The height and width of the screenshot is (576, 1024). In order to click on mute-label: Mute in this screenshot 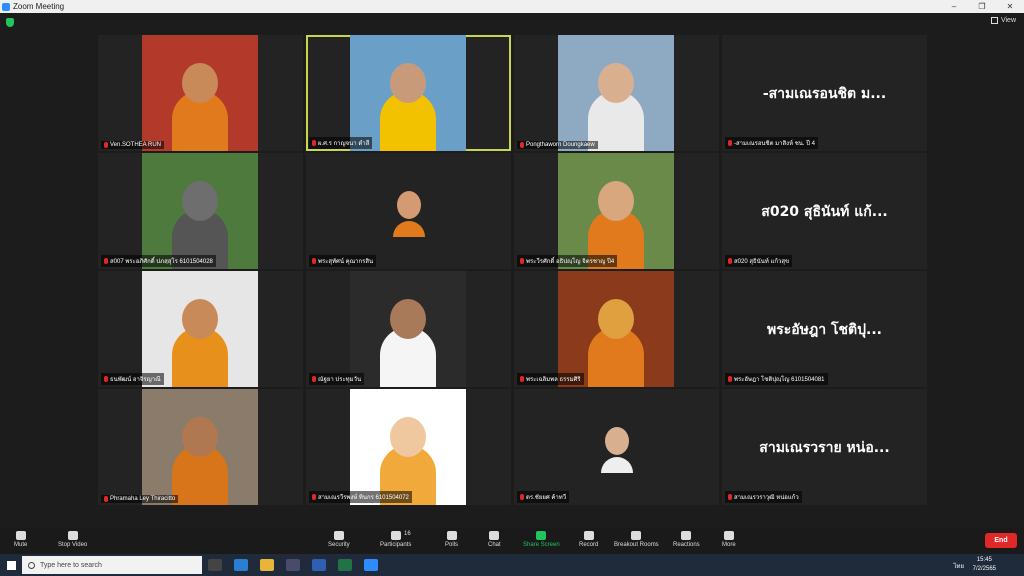, I will do `click(21, 545)`.